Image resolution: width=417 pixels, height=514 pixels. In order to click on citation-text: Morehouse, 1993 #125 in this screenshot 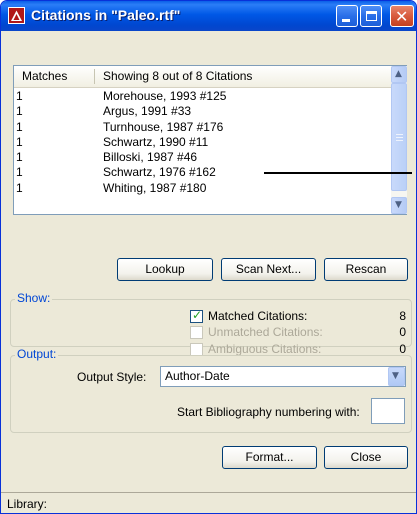, I will do `click(165, 96)`.